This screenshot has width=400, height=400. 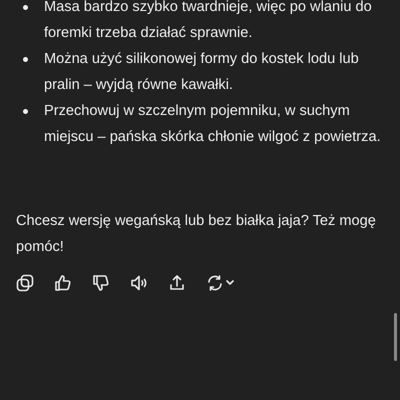 I want to click on thumbs-down-button, so click(x=101, y=283).